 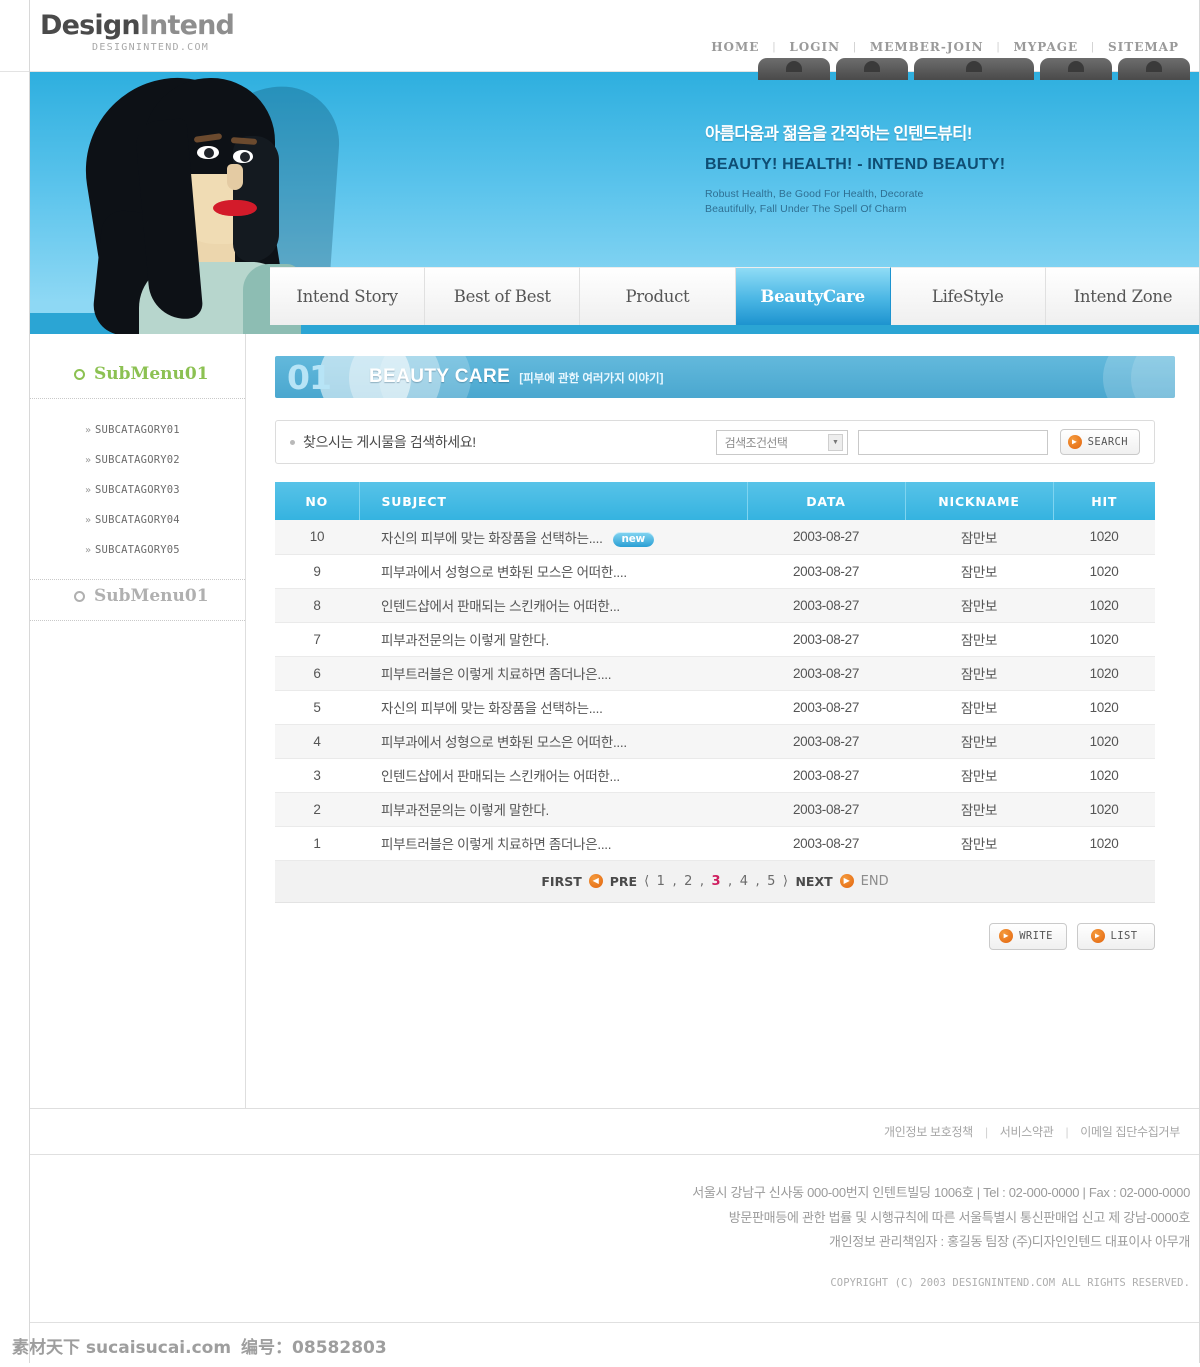 I want to click on arrow-right-circle-icon: ▶, so click(x=846, y=881).